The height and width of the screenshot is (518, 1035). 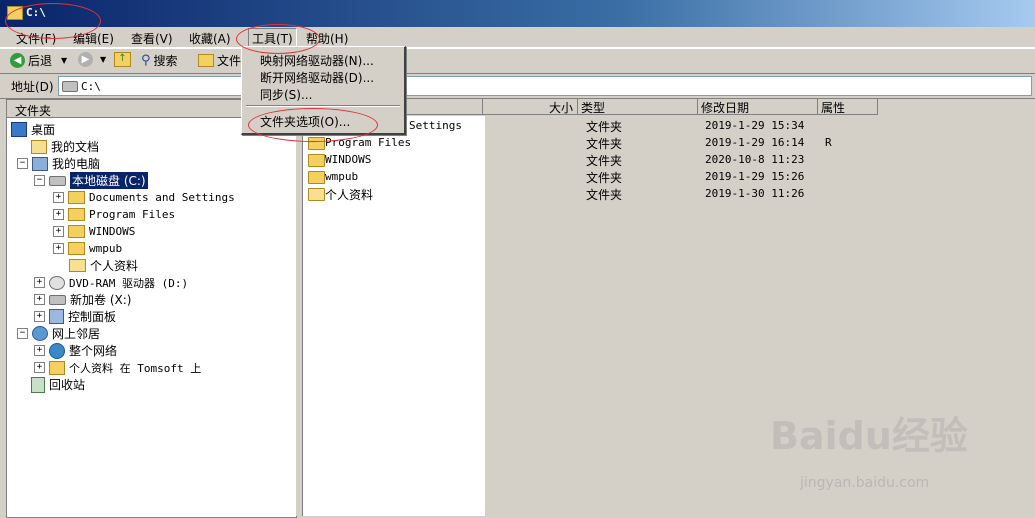 What do you see at coordinates (517, 38) in the screenshot?
I see `menu-bar: 文件(F) 编辑(E) 查看(V) 收藏(A) 工具(T) 帮助(H)` at bounding box center [517, 38].